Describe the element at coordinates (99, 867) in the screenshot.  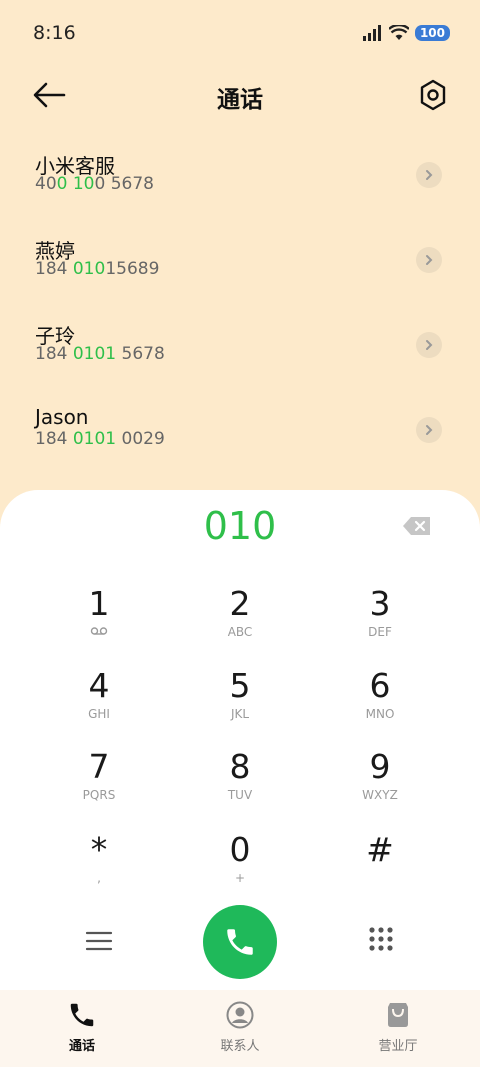
I see `dial-key-star: * ,` at that location.